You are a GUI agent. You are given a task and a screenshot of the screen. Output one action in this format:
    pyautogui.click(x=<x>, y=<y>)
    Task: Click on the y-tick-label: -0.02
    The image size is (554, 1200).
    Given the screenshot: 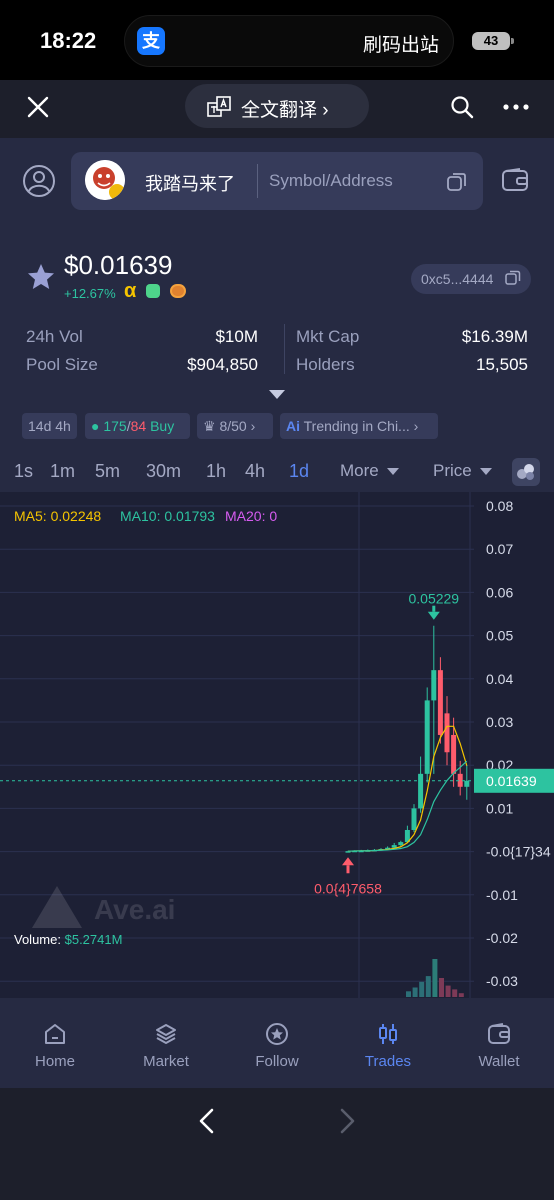 What is the action you would take?
    pyautogui.click(x=502, y=938)
    